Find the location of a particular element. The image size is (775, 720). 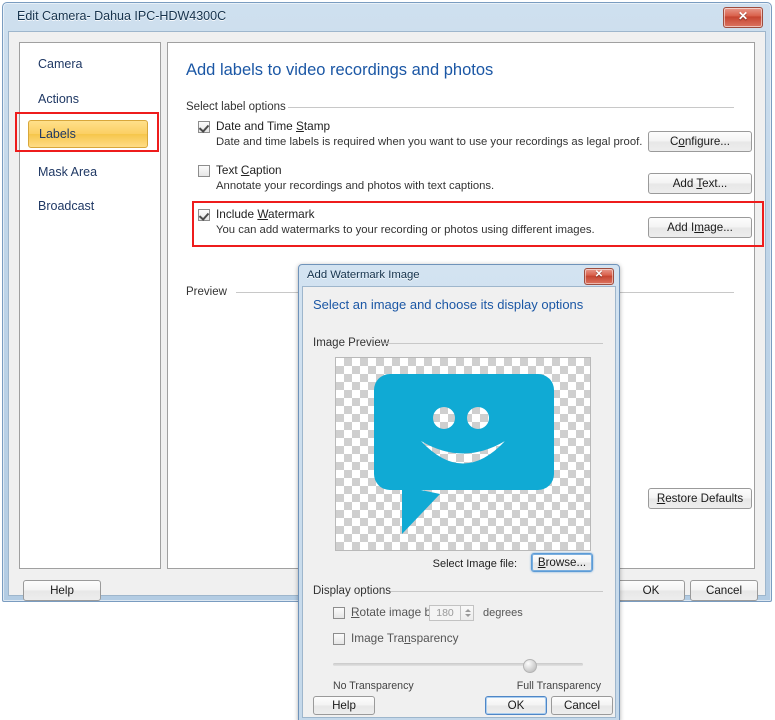

restore-defaults-button: Restore Defaults is located at coordinates (700, 498).